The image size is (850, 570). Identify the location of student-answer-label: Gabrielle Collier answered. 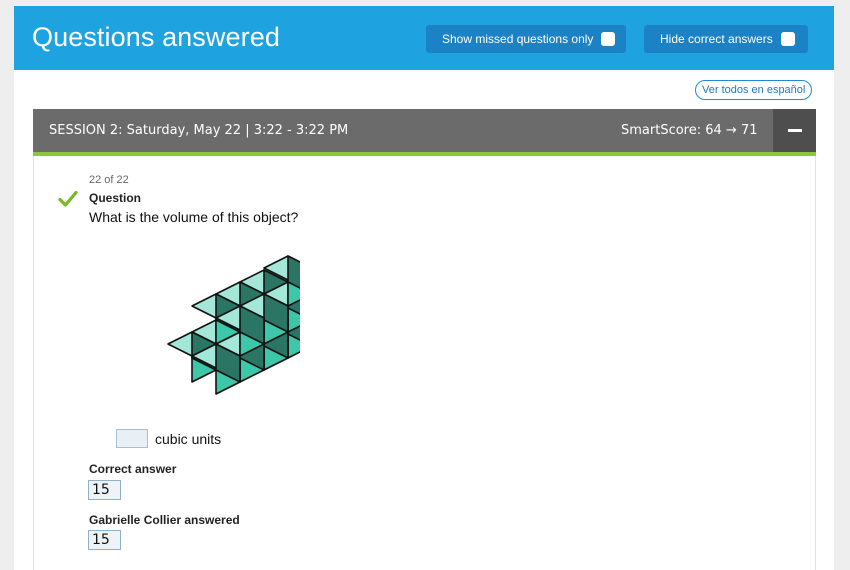
(164, 520).